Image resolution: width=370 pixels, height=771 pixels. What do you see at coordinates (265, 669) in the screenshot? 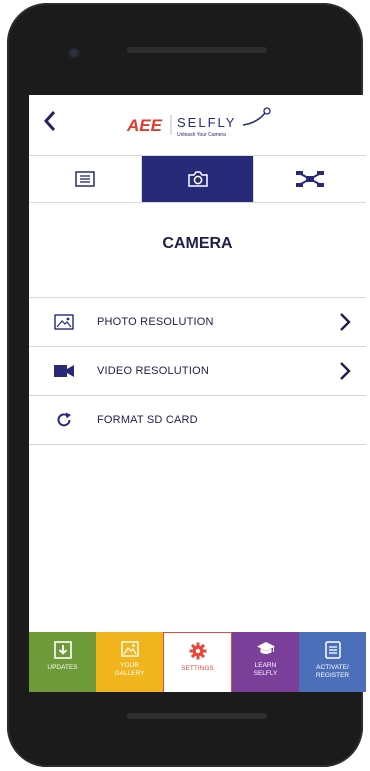
I see `nav-label: LEARN SELFLY` at bounding box center [265, 669].